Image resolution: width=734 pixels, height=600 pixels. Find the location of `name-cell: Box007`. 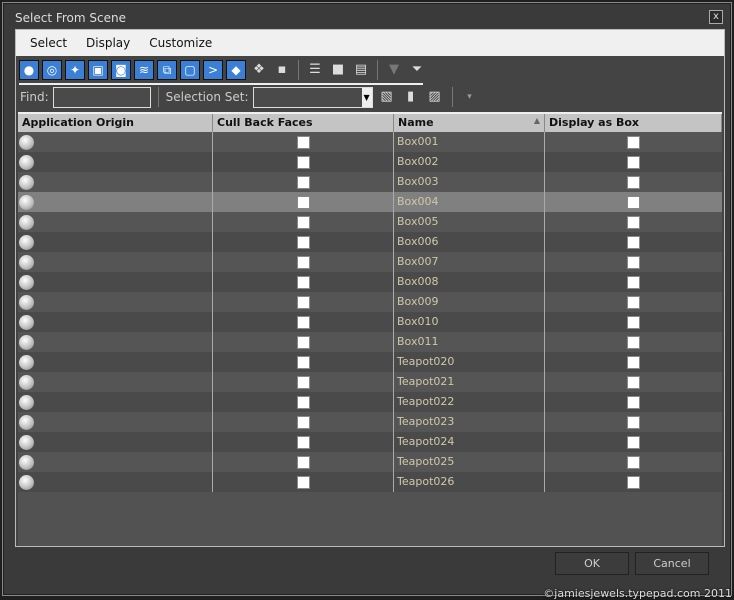

name-cell: Box007 is located at coordinates (469, 262).